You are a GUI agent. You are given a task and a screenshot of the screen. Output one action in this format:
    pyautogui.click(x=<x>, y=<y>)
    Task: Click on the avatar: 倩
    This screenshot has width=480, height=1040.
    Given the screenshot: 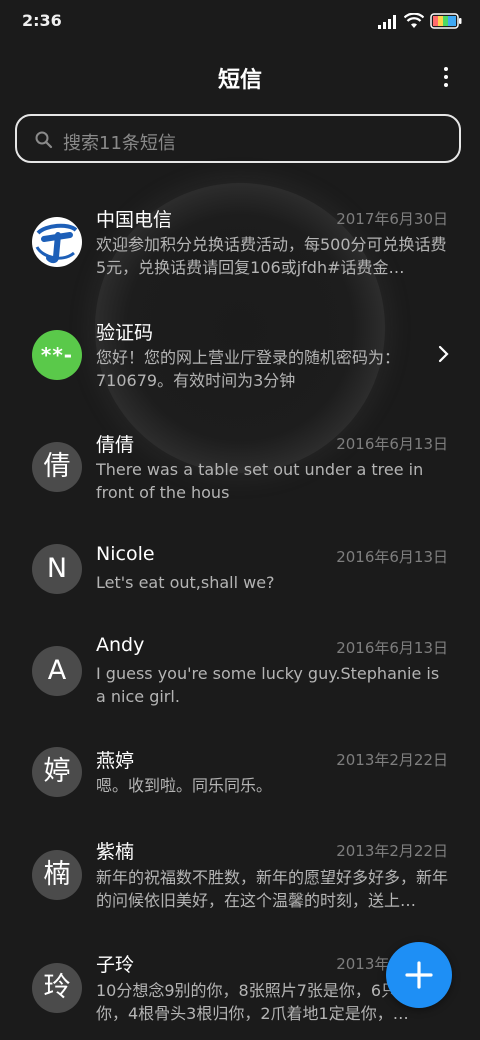 What is the action you would take?
    pyautogui.click(x=57, y=467)
    